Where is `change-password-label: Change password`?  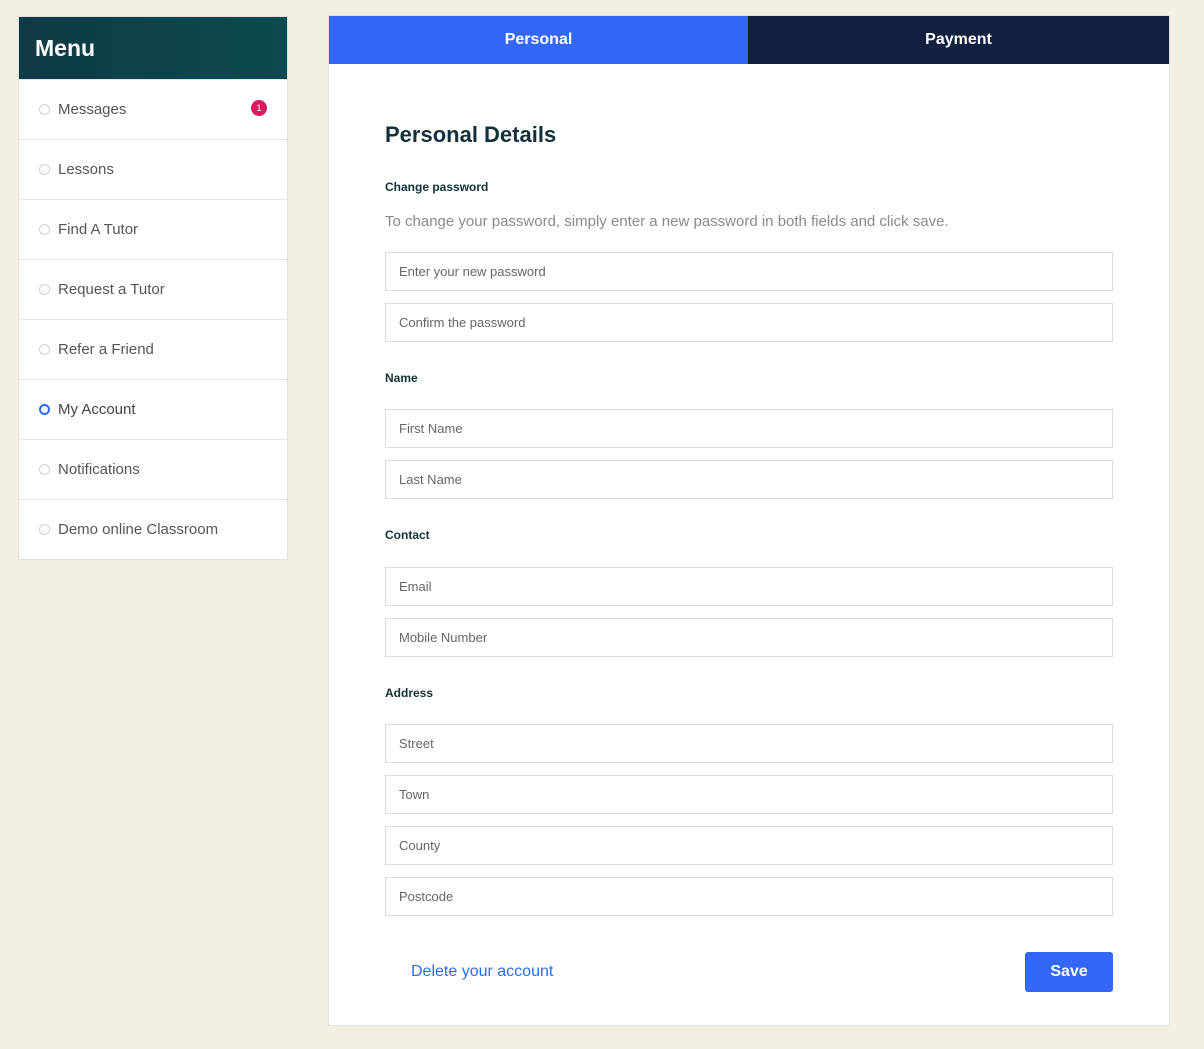
change-password-label: Change password is located at coordinates (437, 187).